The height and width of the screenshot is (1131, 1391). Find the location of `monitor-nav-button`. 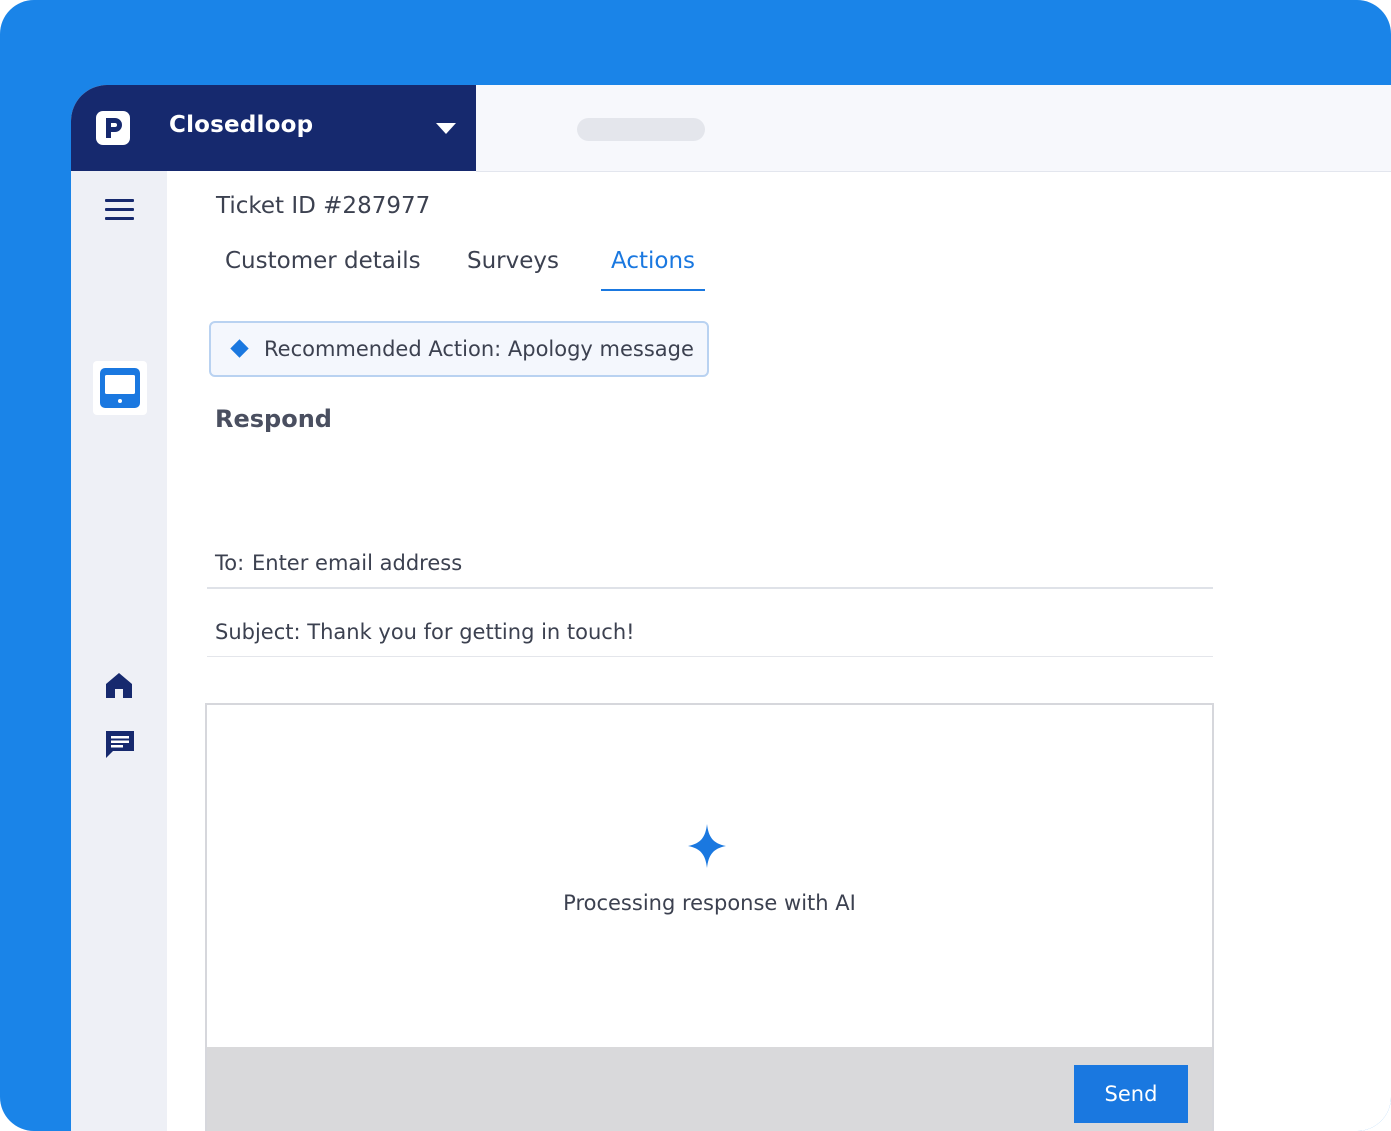

monitor-nav-button is located at coordinates (120, 388).